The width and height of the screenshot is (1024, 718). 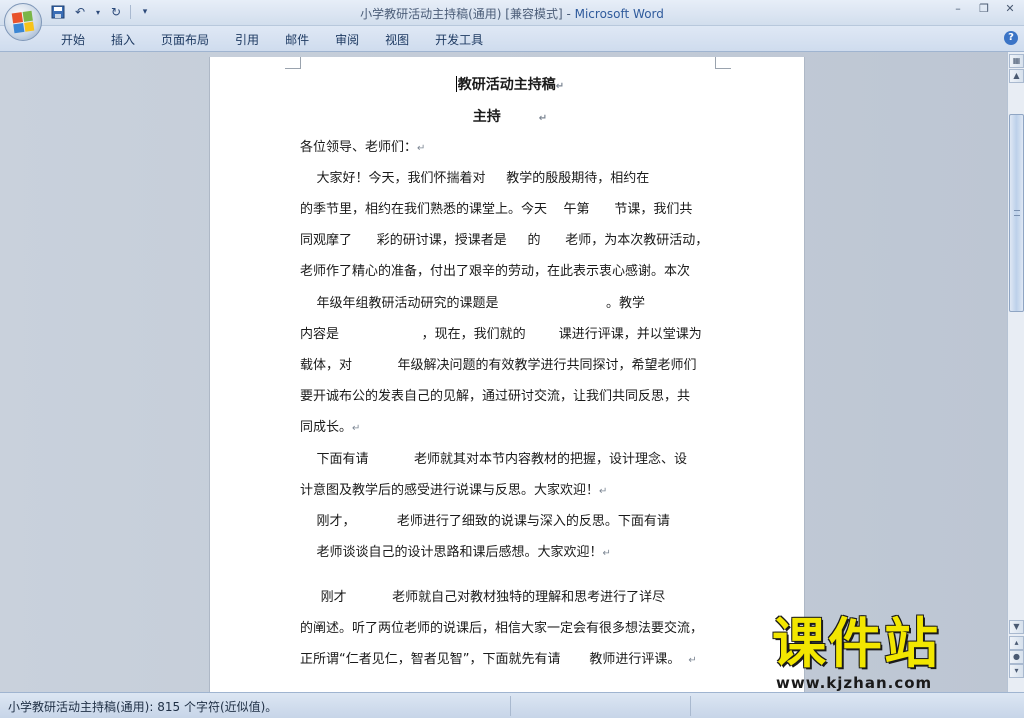 I want to click on kjzhan-watermark-logo: 课件站 www.kjzhan.com, so click(x=888, y=652).